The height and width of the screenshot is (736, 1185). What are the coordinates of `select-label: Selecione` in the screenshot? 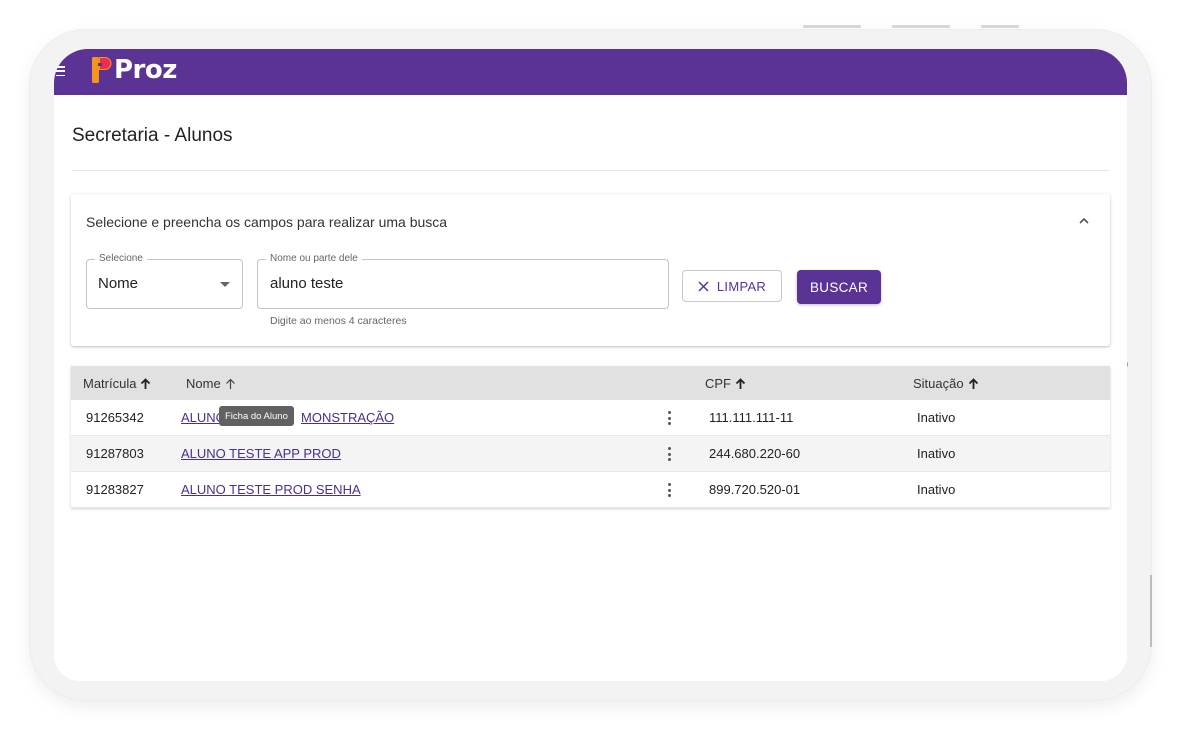 It's located at (121, 259).